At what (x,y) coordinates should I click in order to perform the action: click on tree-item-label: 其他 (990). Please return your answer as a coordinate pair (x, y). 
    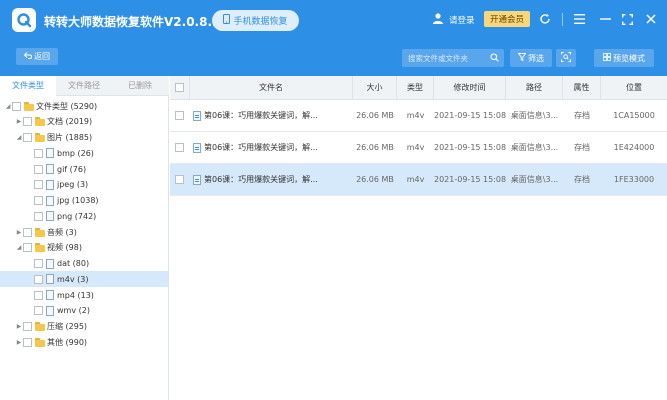
    Looking at the image, I should click on (67, 342).